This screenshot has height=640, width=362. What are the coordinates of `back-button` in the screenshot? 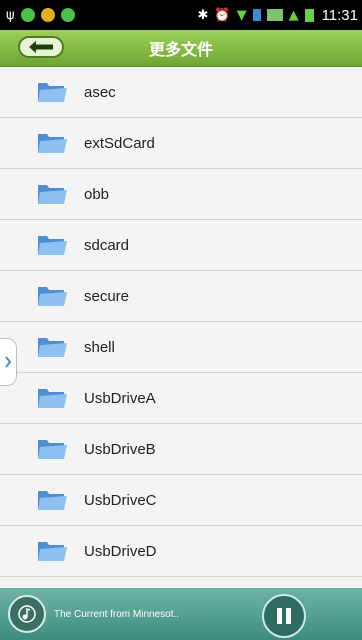 It's located at (41, 47).